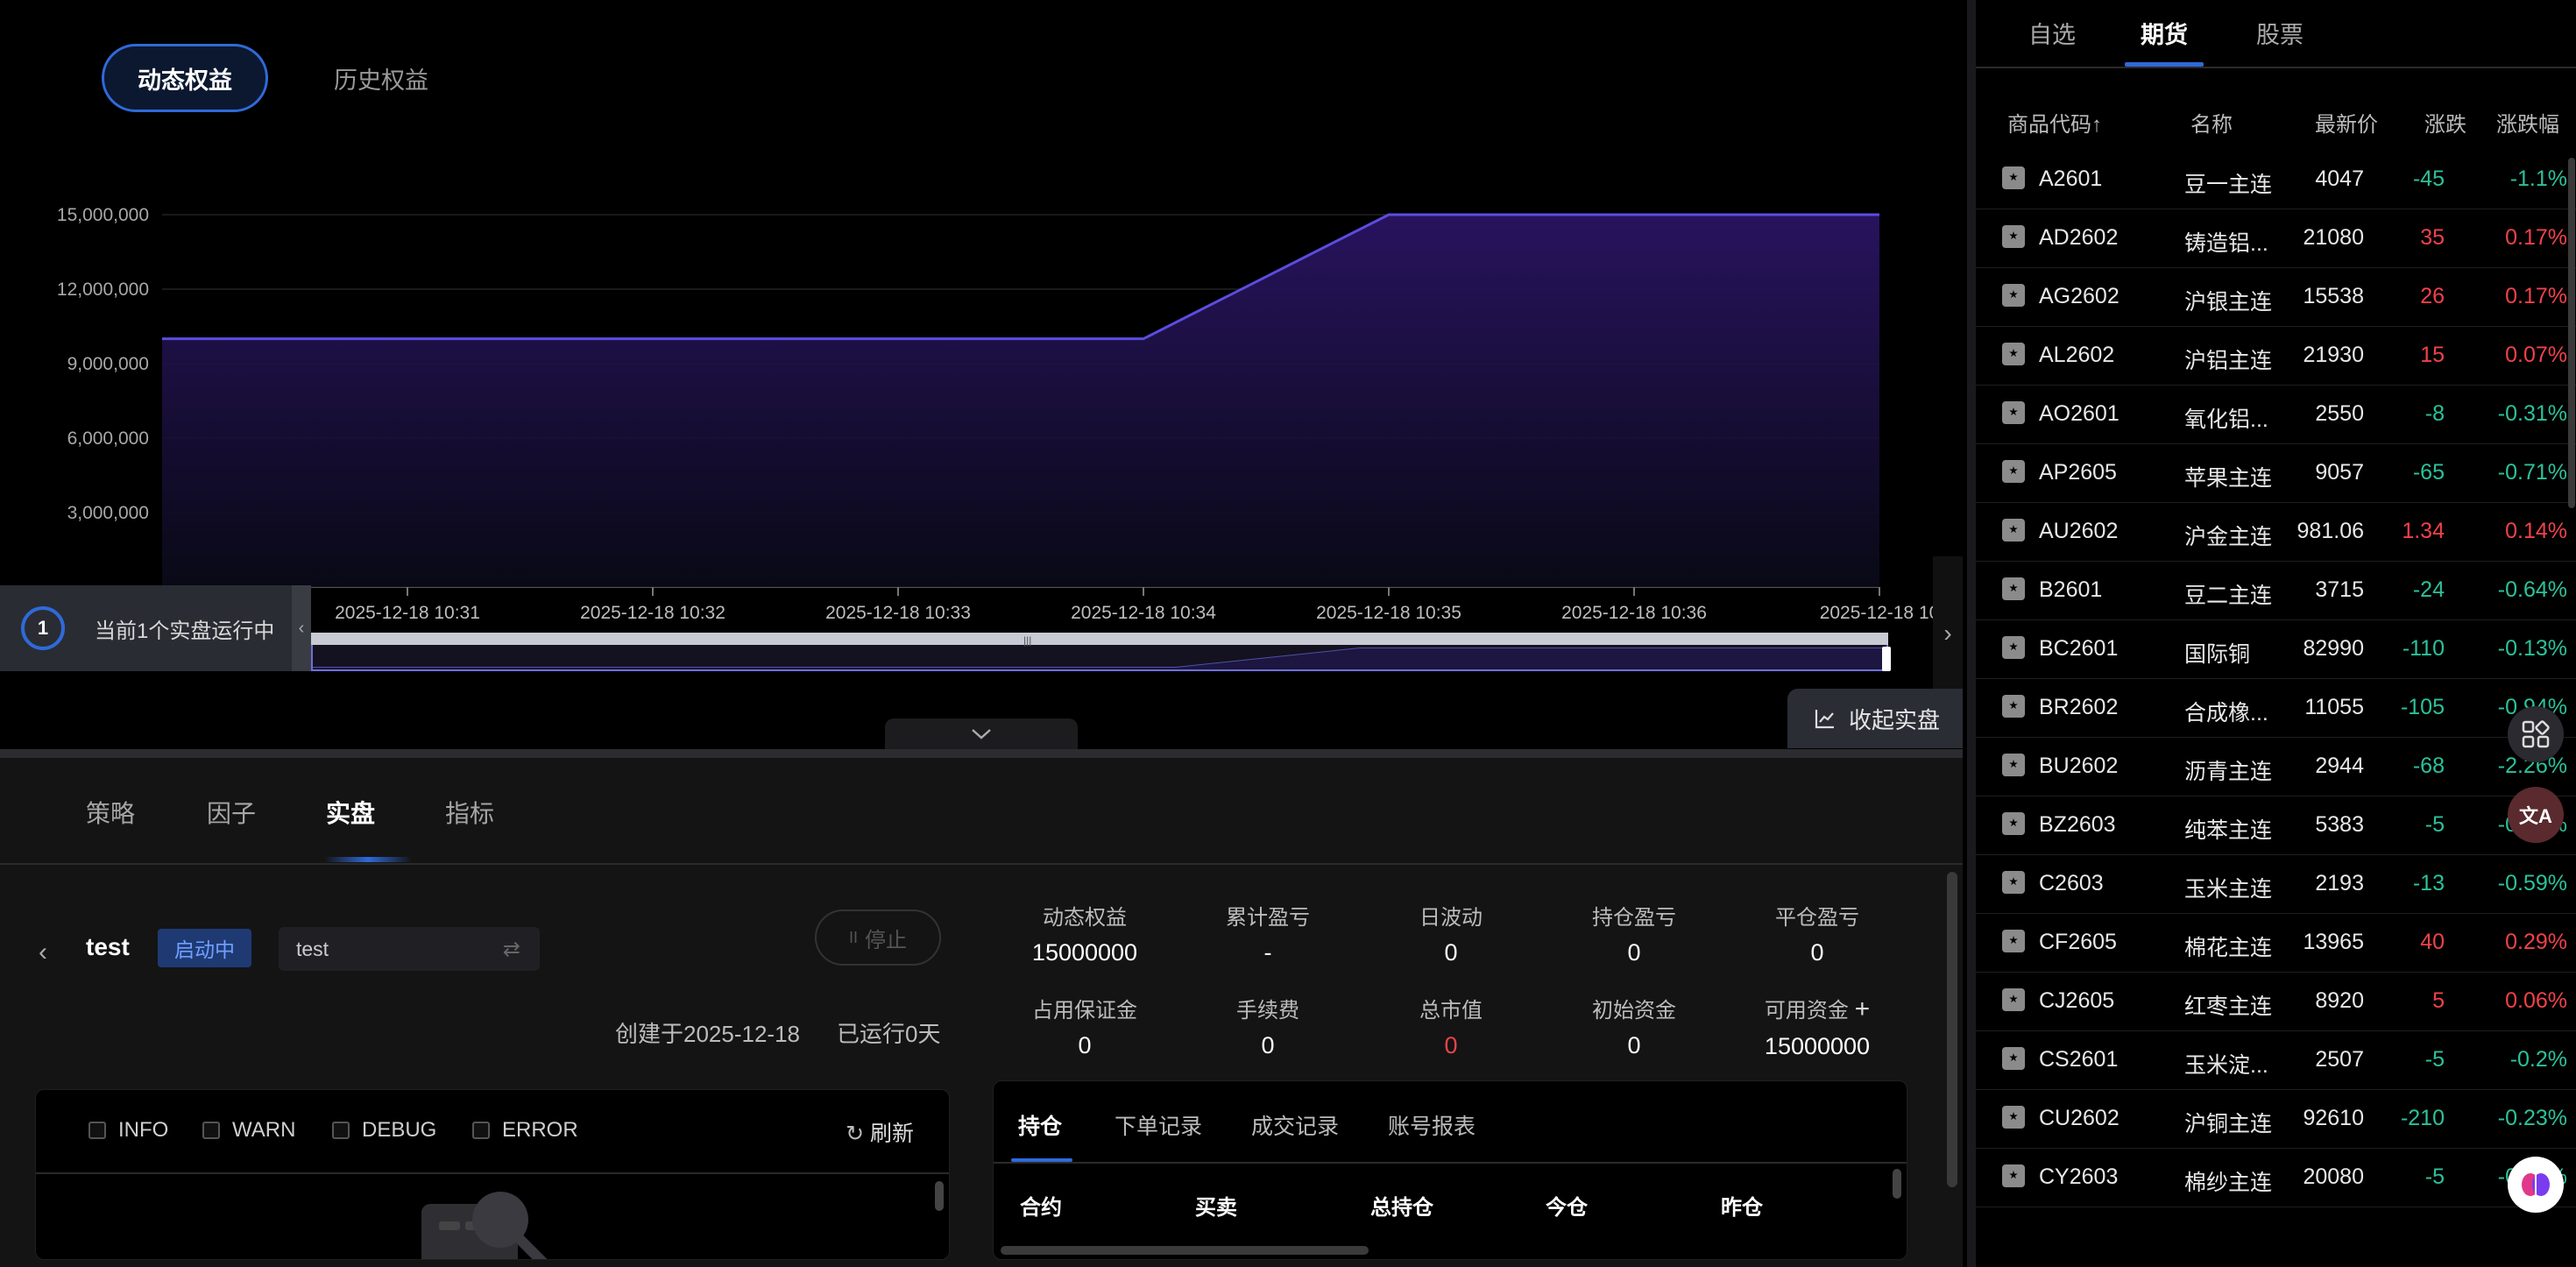 The height and width of the screenshot is (1267, 2576). What do you see at coordinates (511, 949) in the screenshot?
I see `swap-icon: ⇄` at bounding box center [511, 949].